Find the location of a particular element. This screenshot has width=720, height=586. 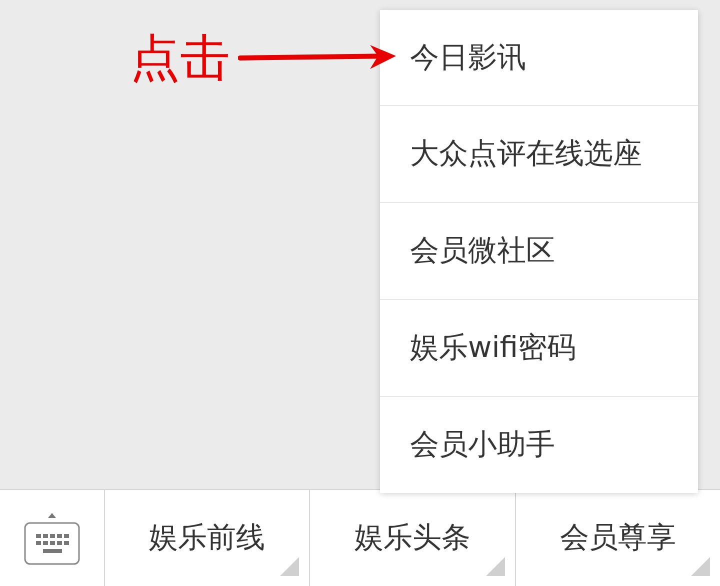

menu-item: 娱乐wifi密码 is located at coordinates (539, 347).